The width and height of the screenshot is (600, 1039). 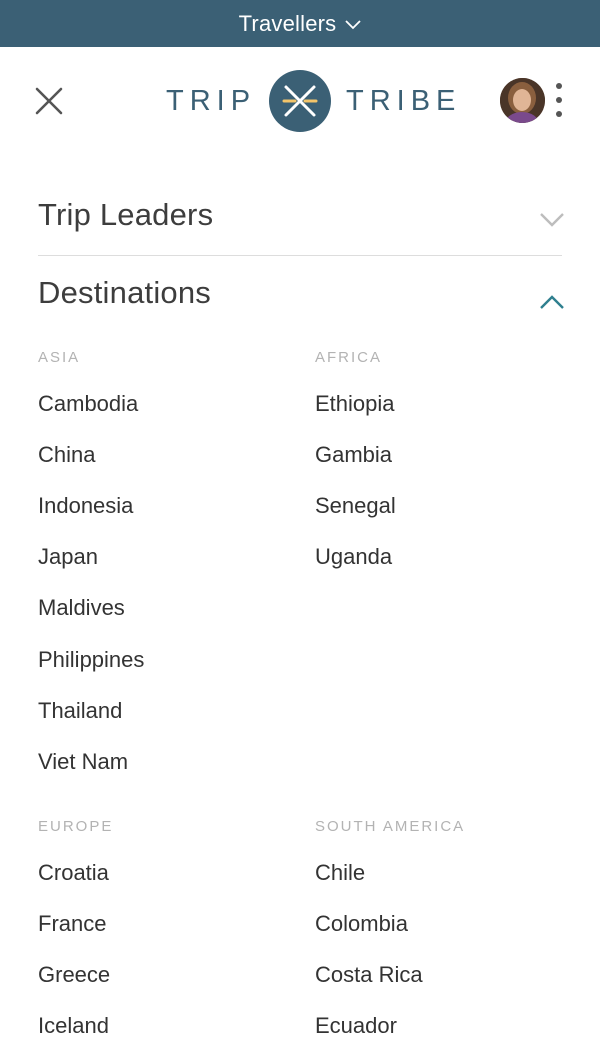 What do you see at coordinates (355, 506) in the screenshot?
I see `destination-link: Senegal` at bounding box center [355, 506].